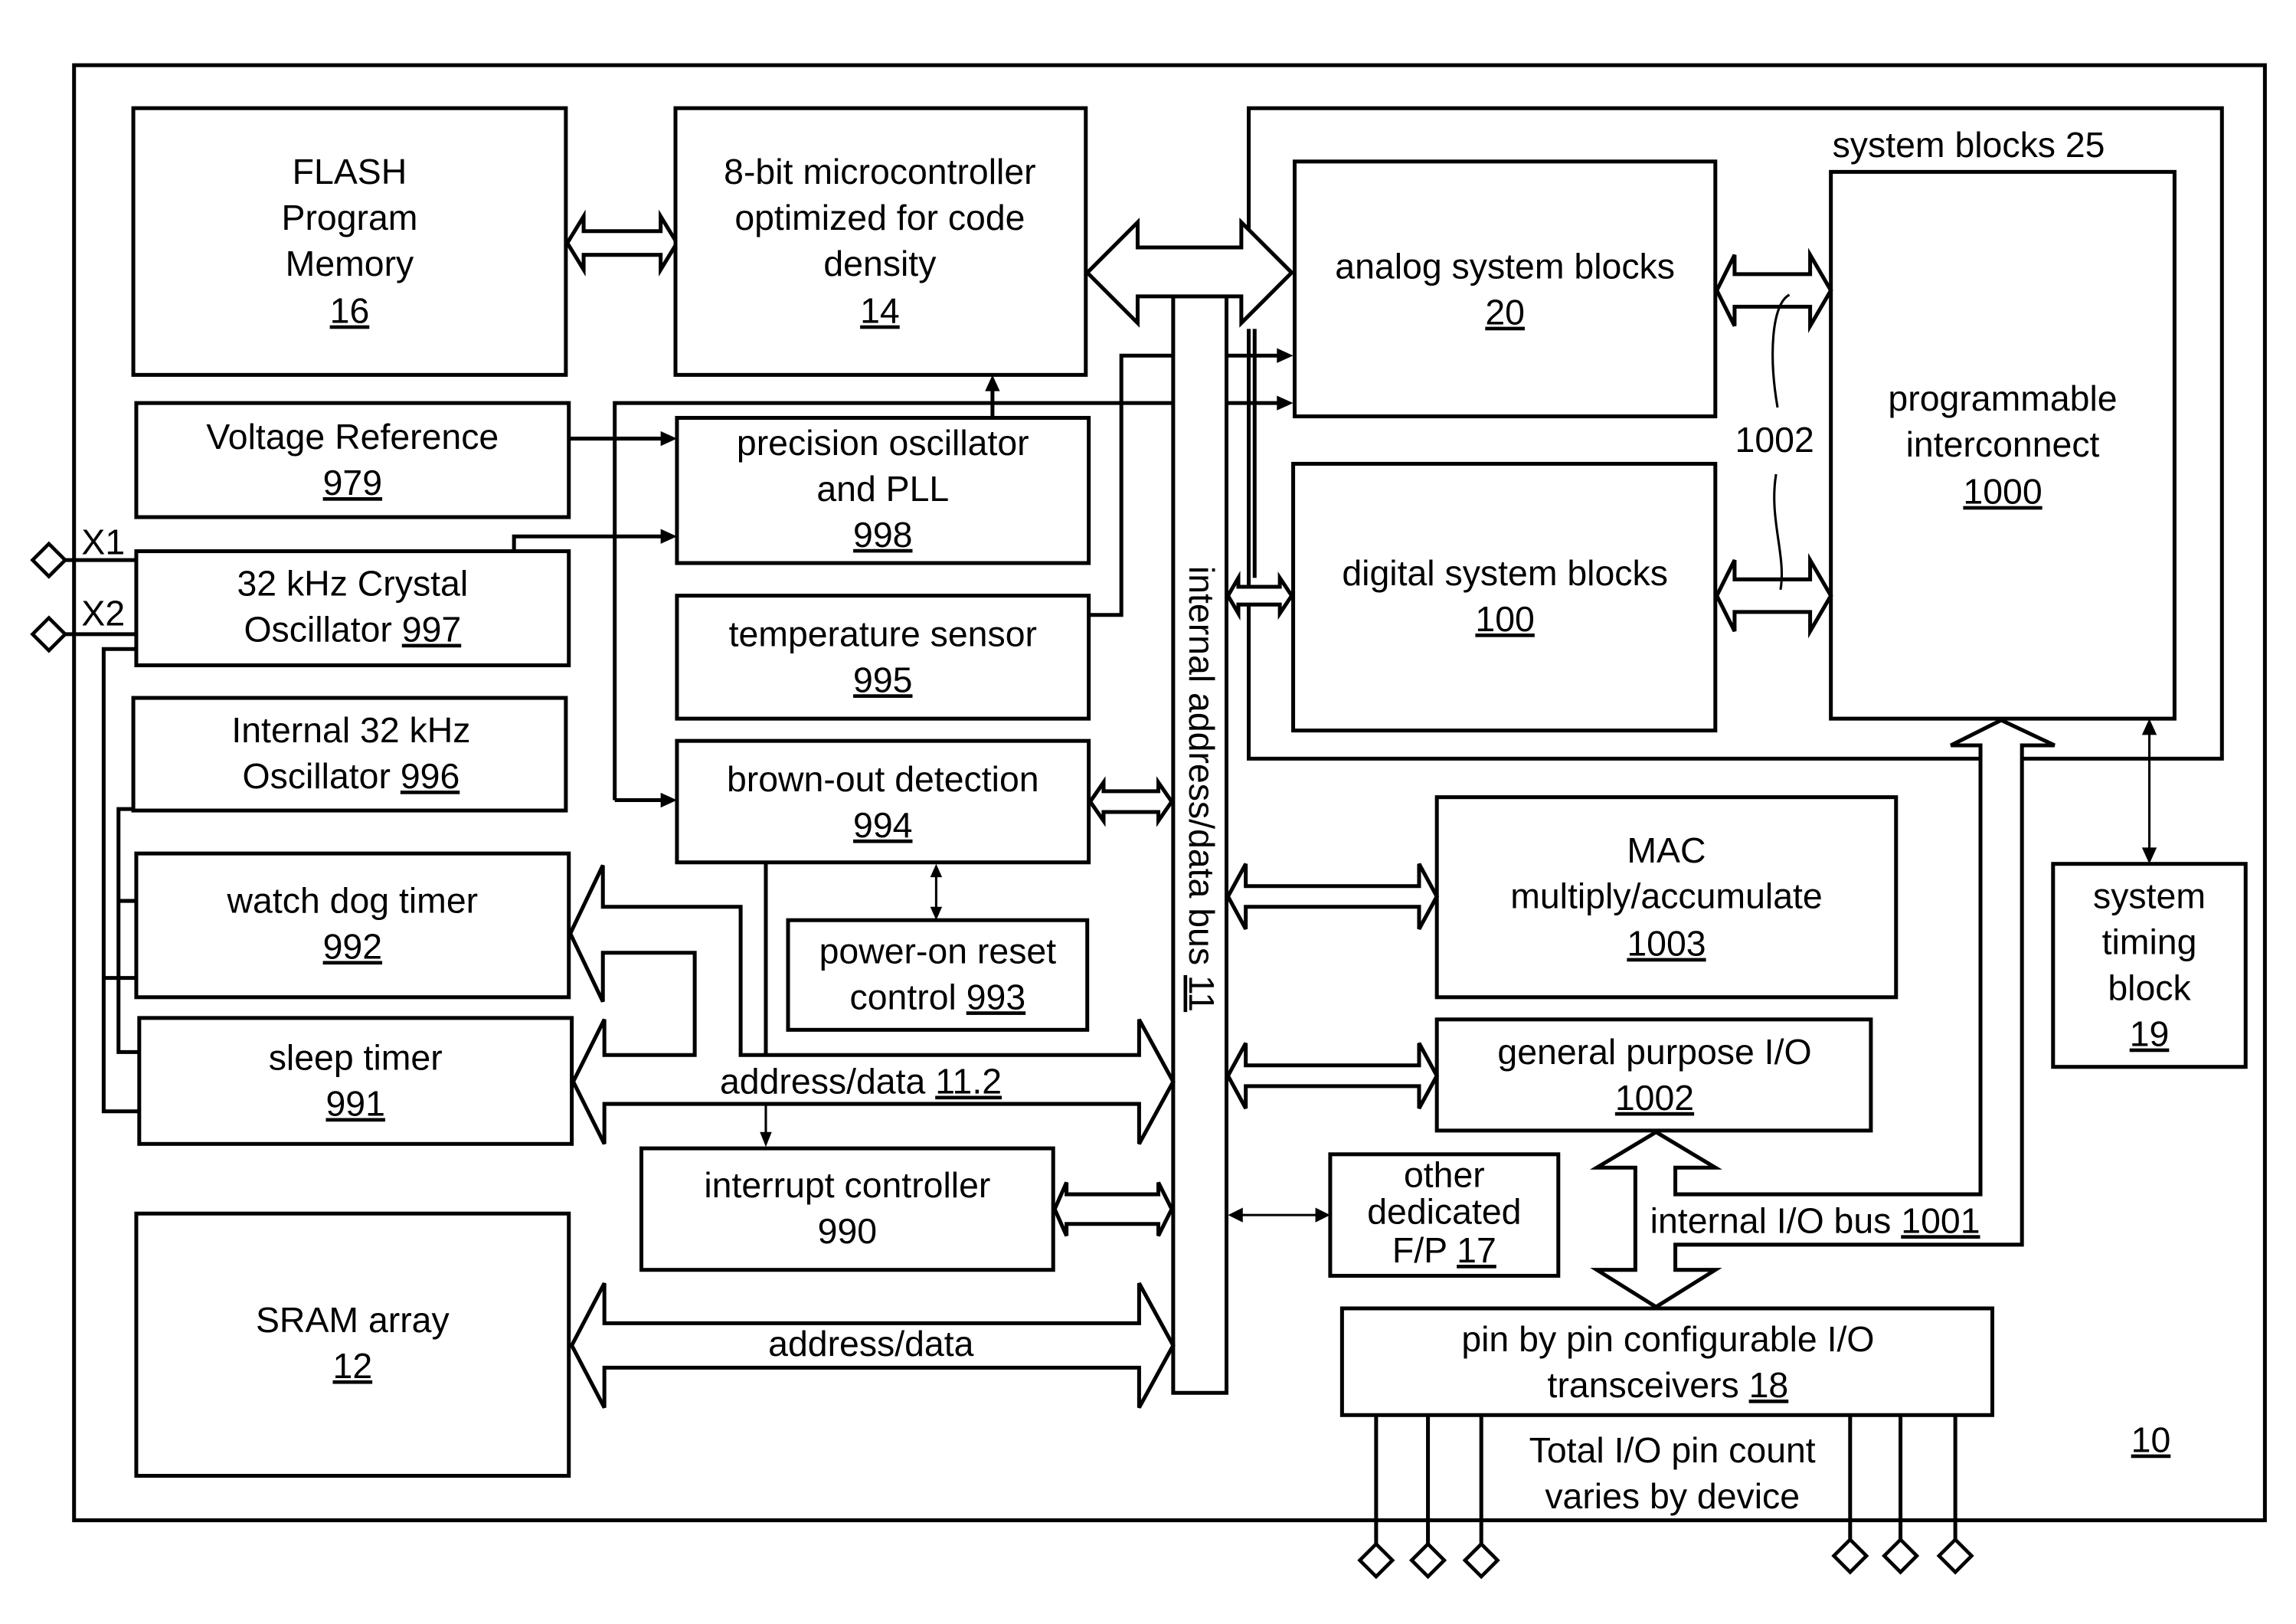 The height and width of the screenshot is (1624, 2296). I want to click on svg-text: optimized for code, so click(879, 218).